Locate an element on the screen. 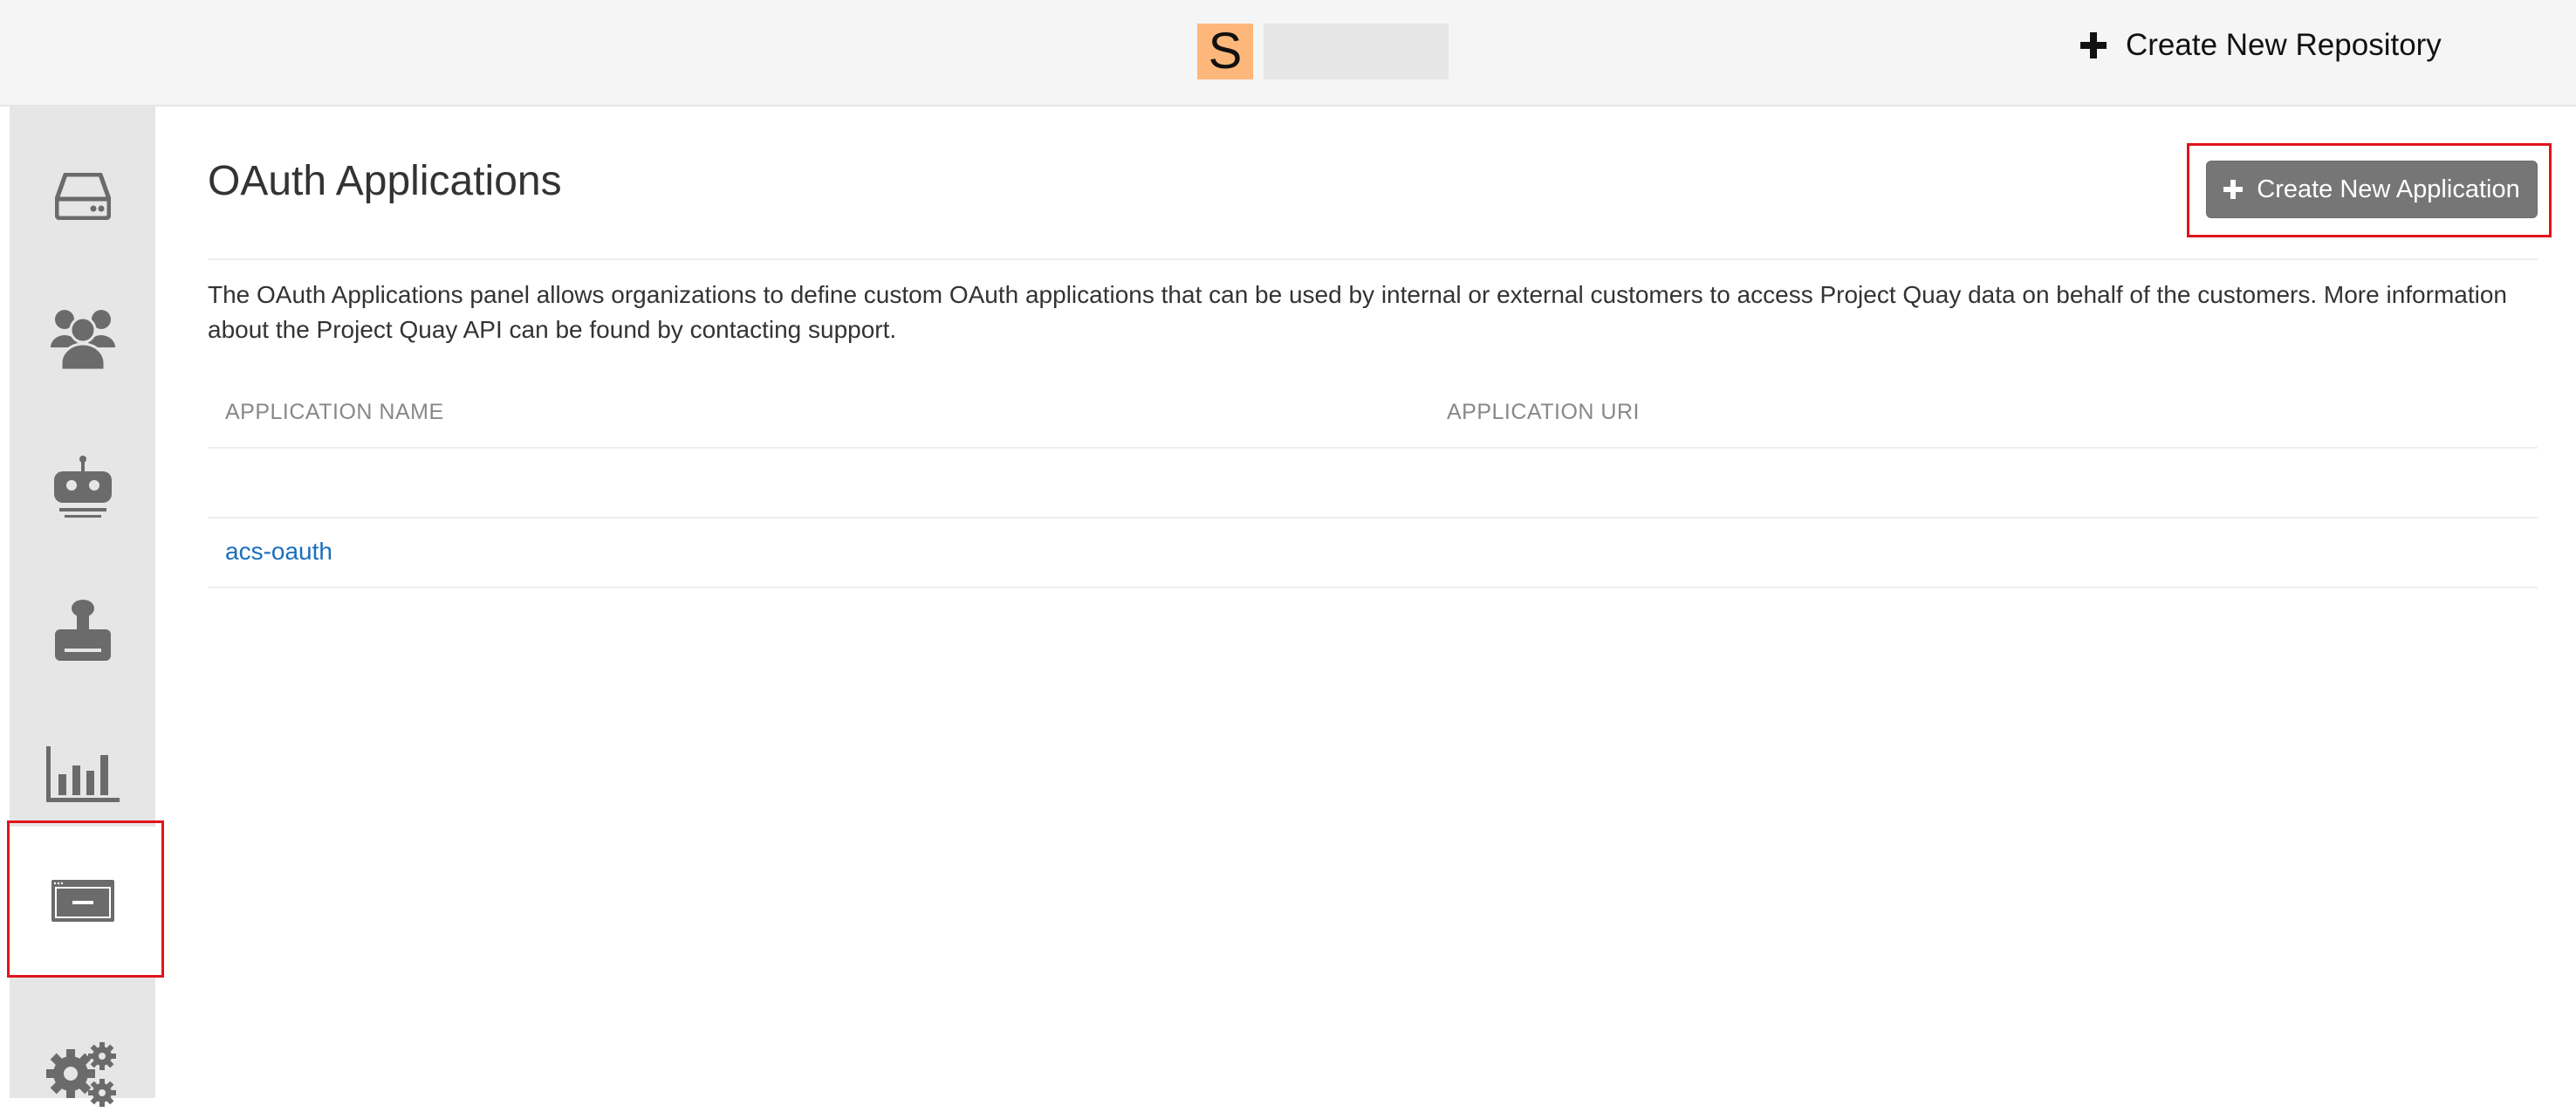 Image resolution: width=2576 pixels, height=1119 pixels. column-header-application-uri: APPLICATION URI is located at coordinates (1543, 412).